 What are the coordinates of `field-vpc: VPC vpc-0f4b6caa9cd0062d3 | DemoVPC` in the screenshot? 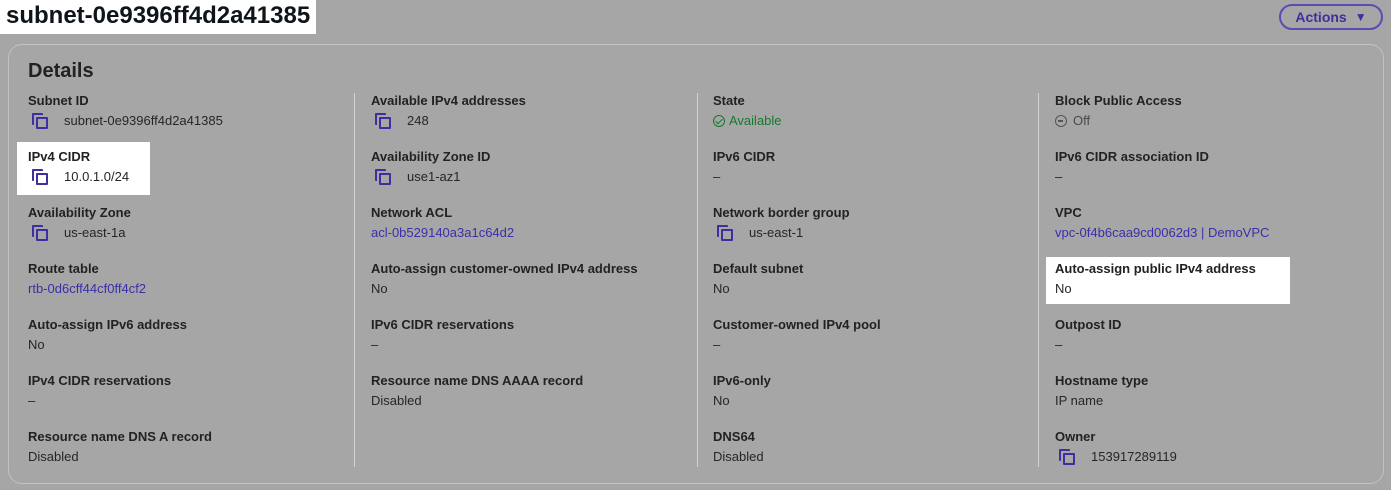 It's located at (1215, 229).